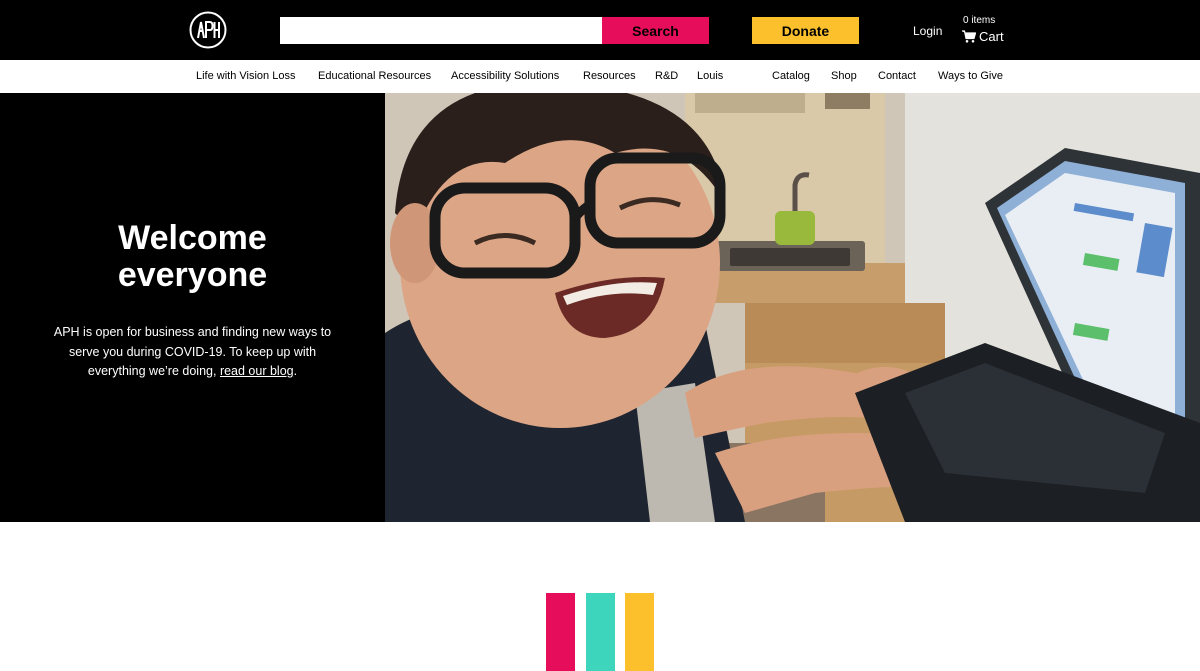 This screenshot has height=671, width=1200. What do you see at coordinates (192, 238) in the screenshot?
I see `hero-title-line-1: Welcome` at bounding box center [192, 238].